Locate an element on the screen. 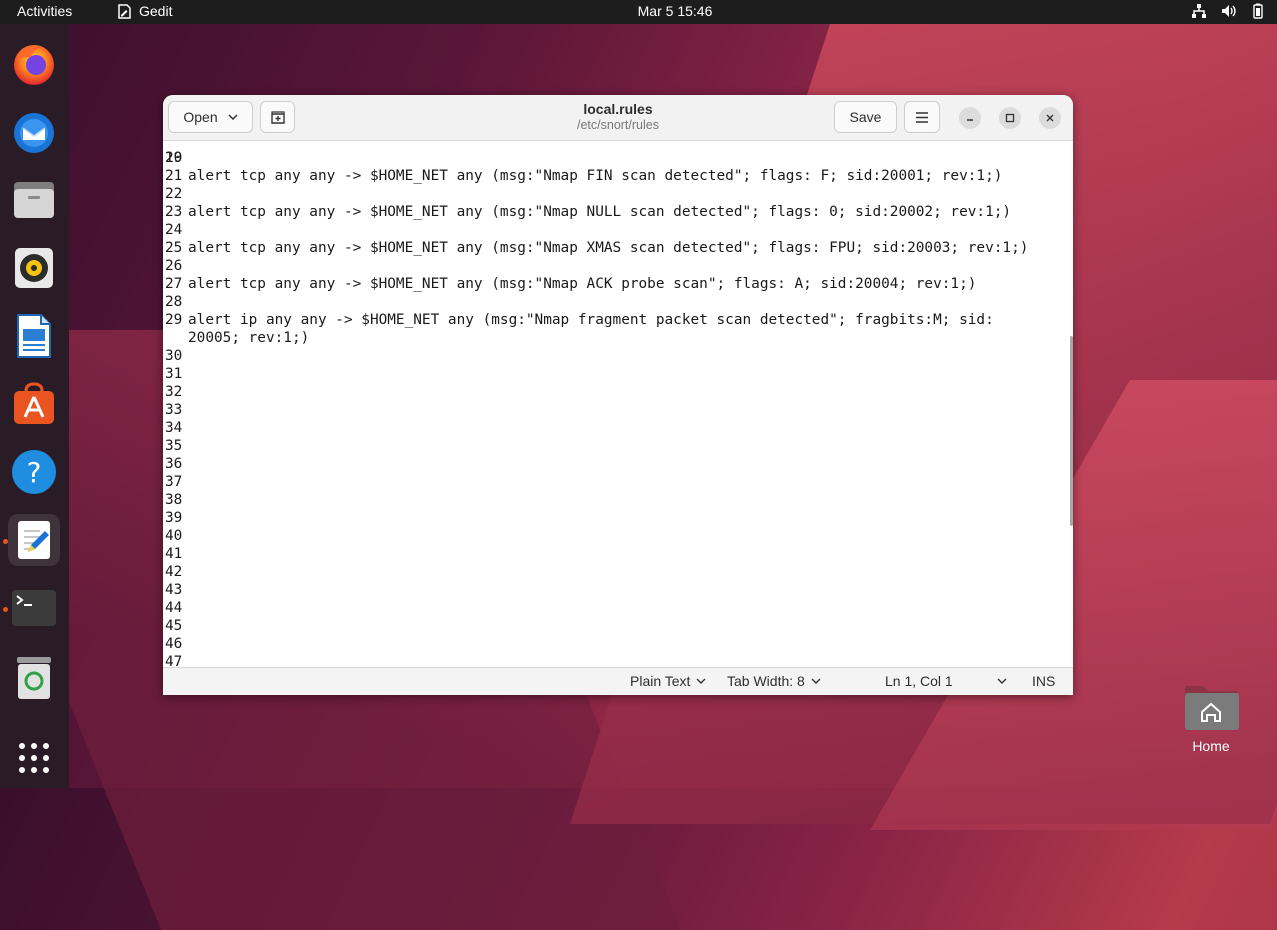 This screenshot has height=930, width=1277. files-launcher is located at coordinates (34, 200).